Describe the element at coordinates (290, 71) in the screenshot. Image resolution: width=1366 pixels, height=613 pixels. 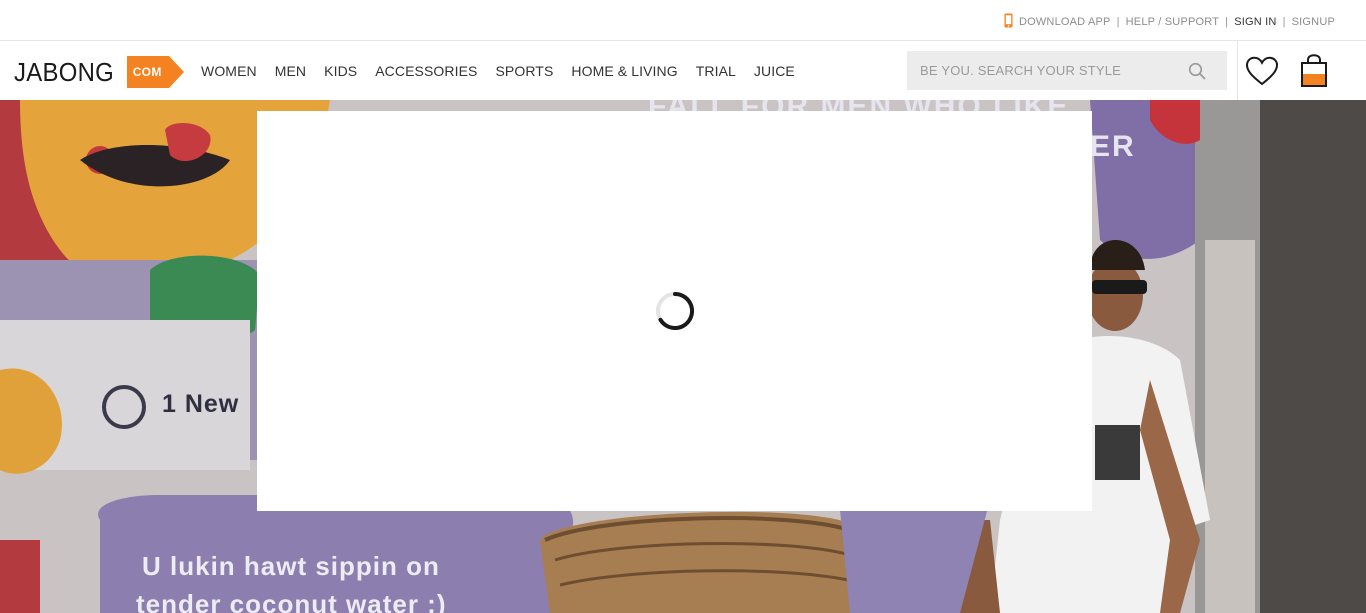
I see `nav-item-men: MEN` at that location.